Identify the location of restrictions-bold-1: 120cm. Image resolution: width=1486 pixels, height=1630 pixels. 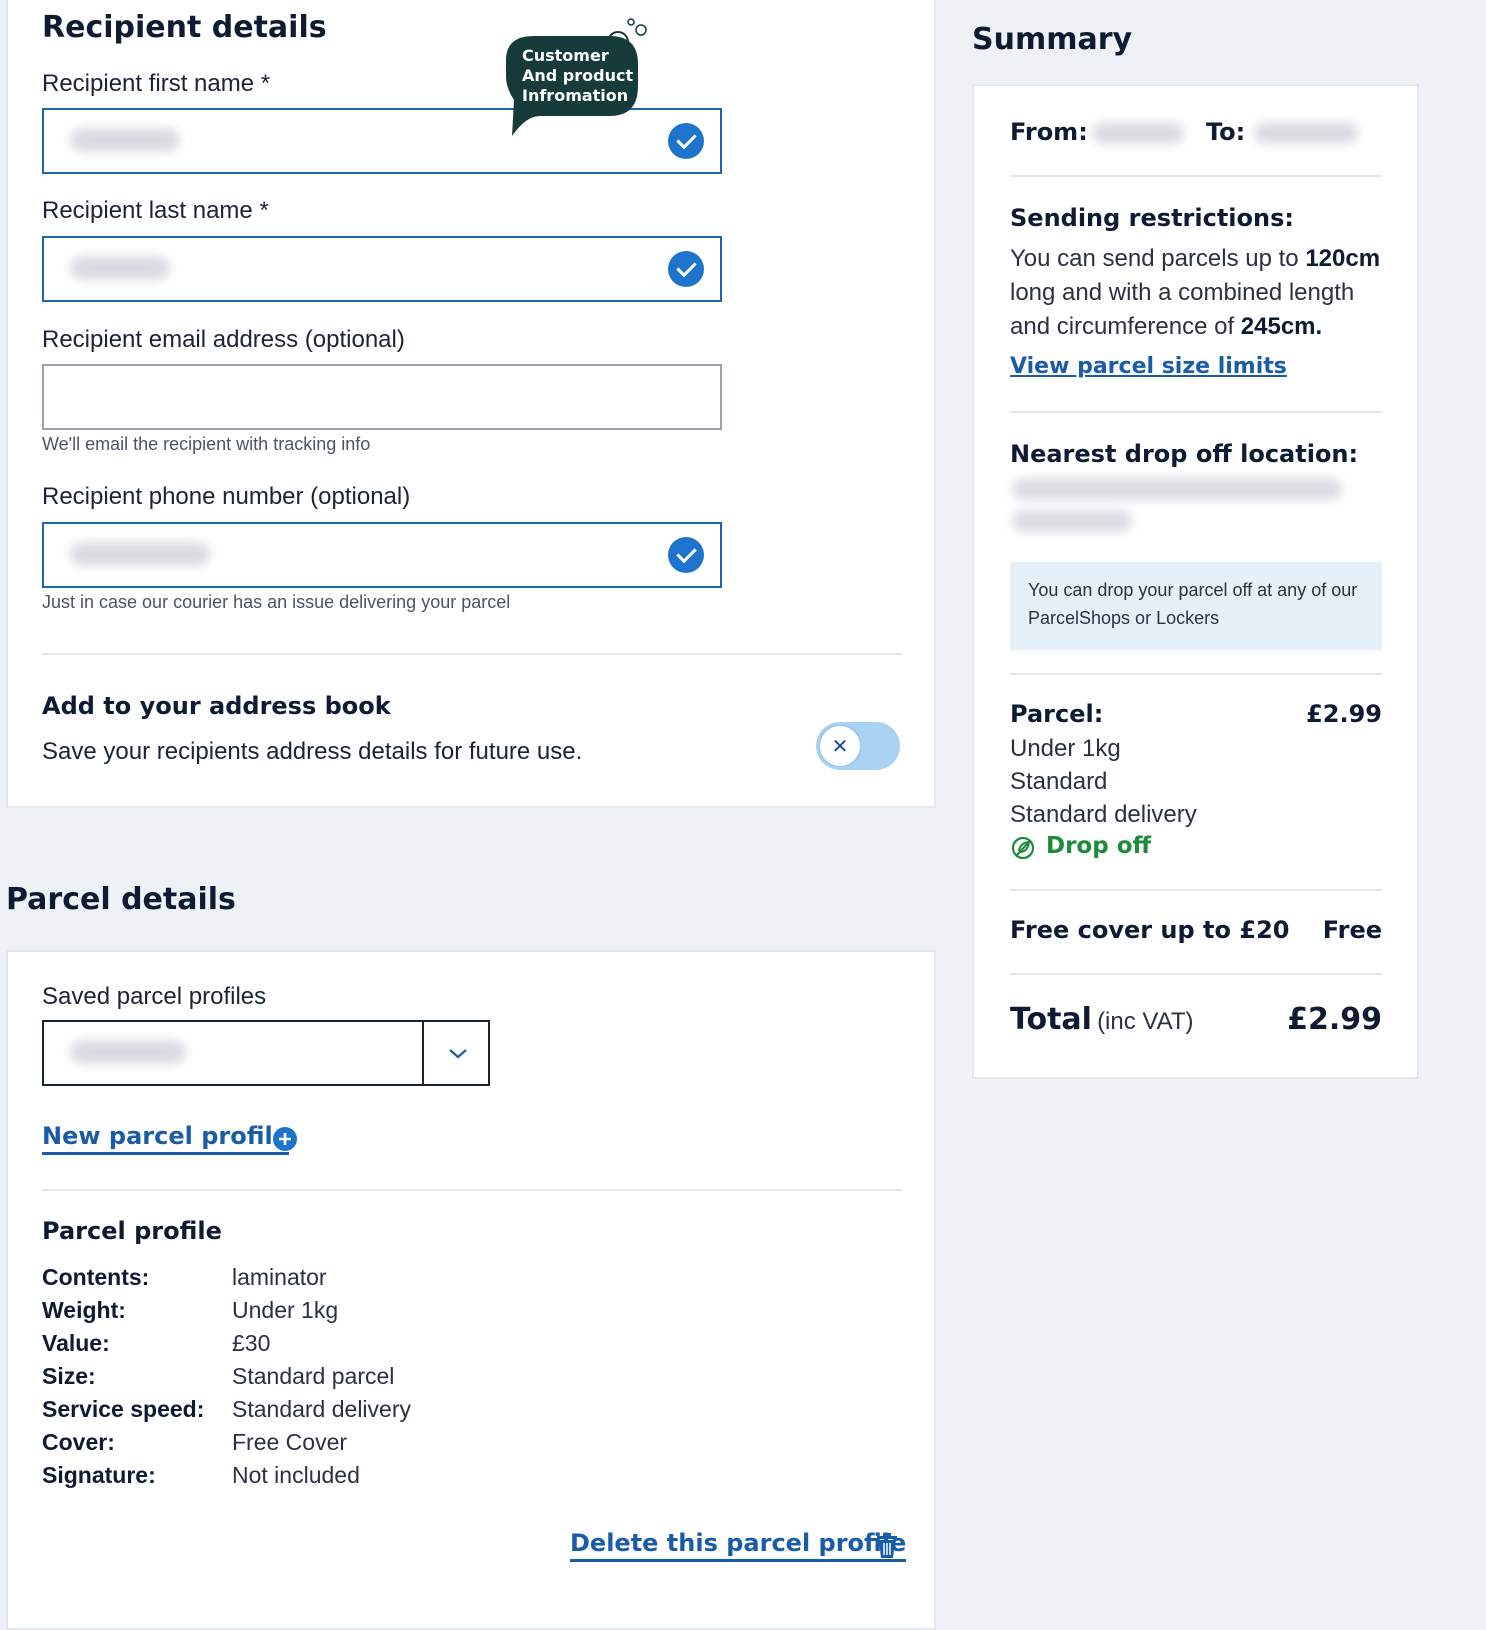
(1343, 258).